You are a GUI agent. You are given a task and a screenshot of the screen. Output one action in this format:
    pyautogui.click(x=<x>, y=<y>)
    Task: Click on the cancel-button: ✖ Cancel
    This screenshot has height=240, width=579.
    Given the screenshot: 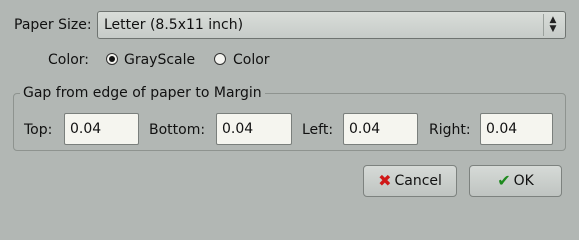 What is the action you would take?
    pyautogui.click(x=410, y=181)
    